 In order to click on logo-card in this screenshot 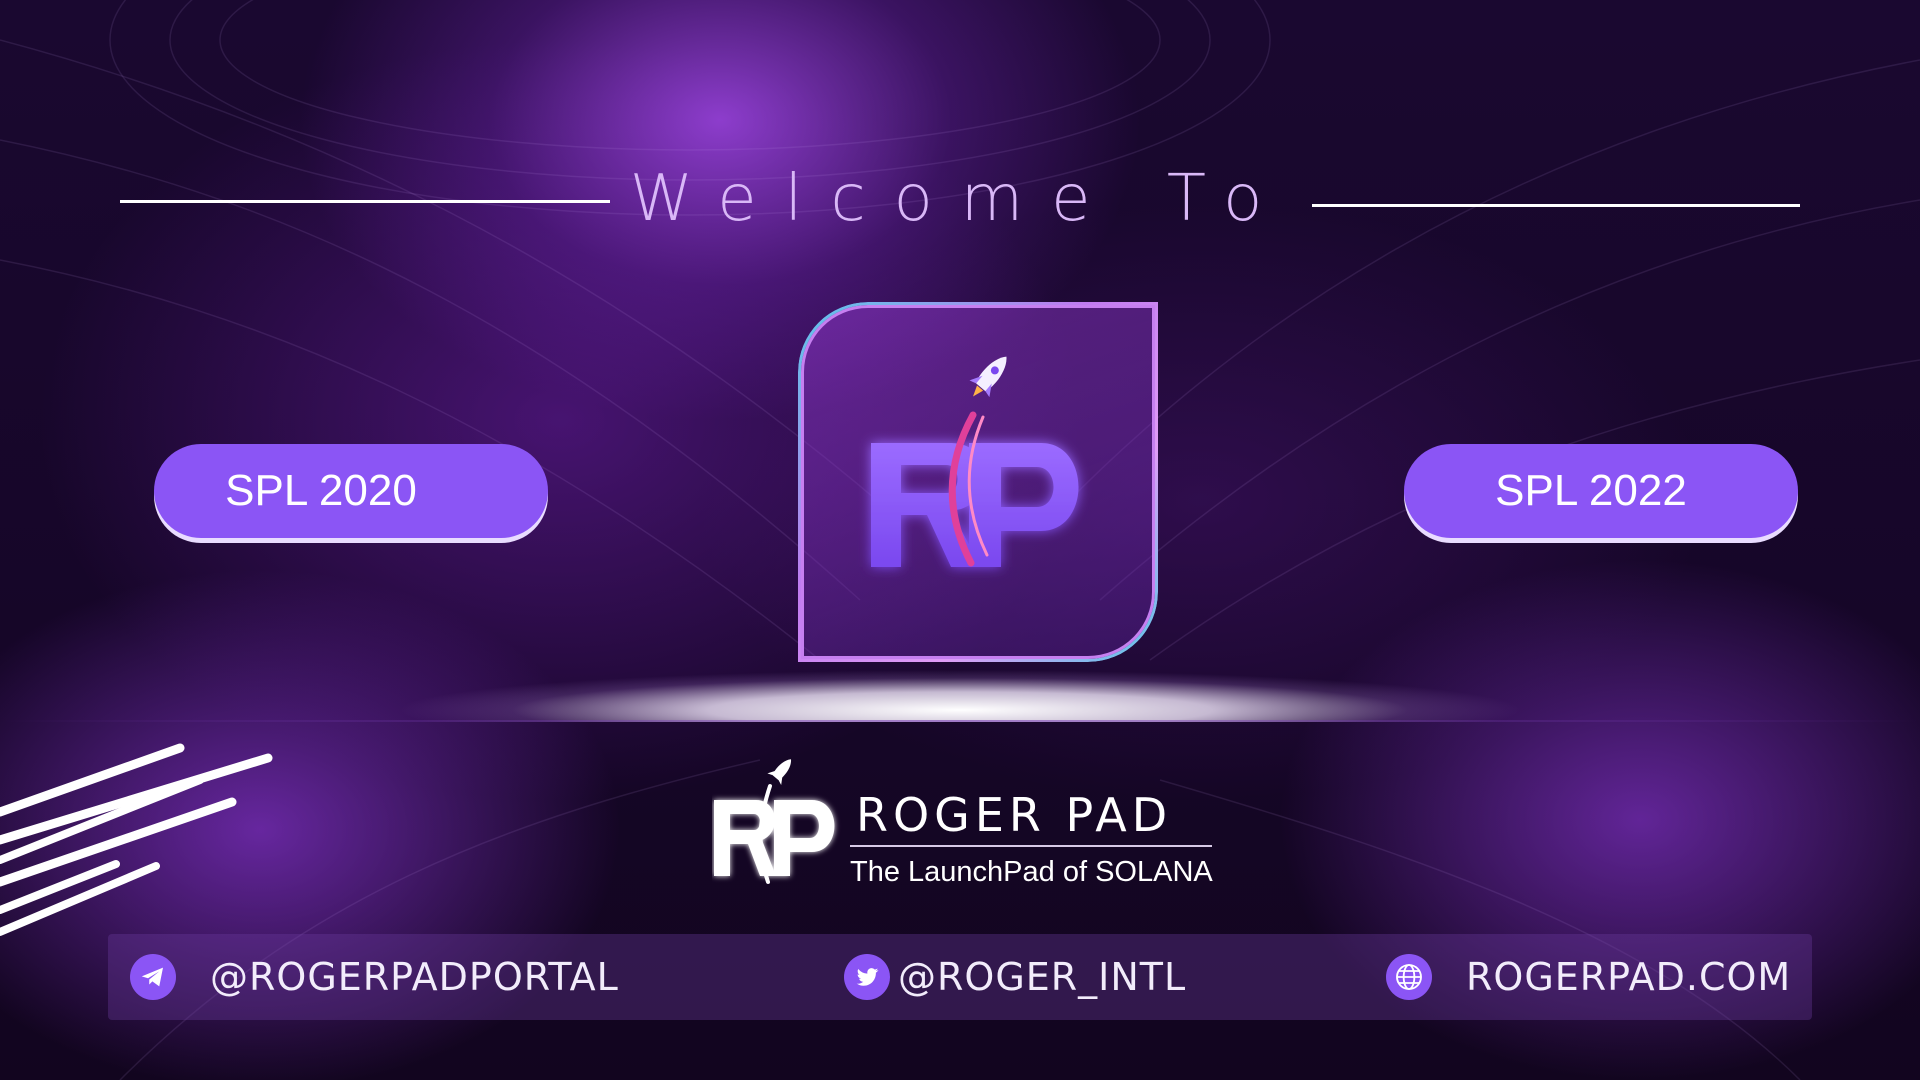, I will do `click(978, 482)`.